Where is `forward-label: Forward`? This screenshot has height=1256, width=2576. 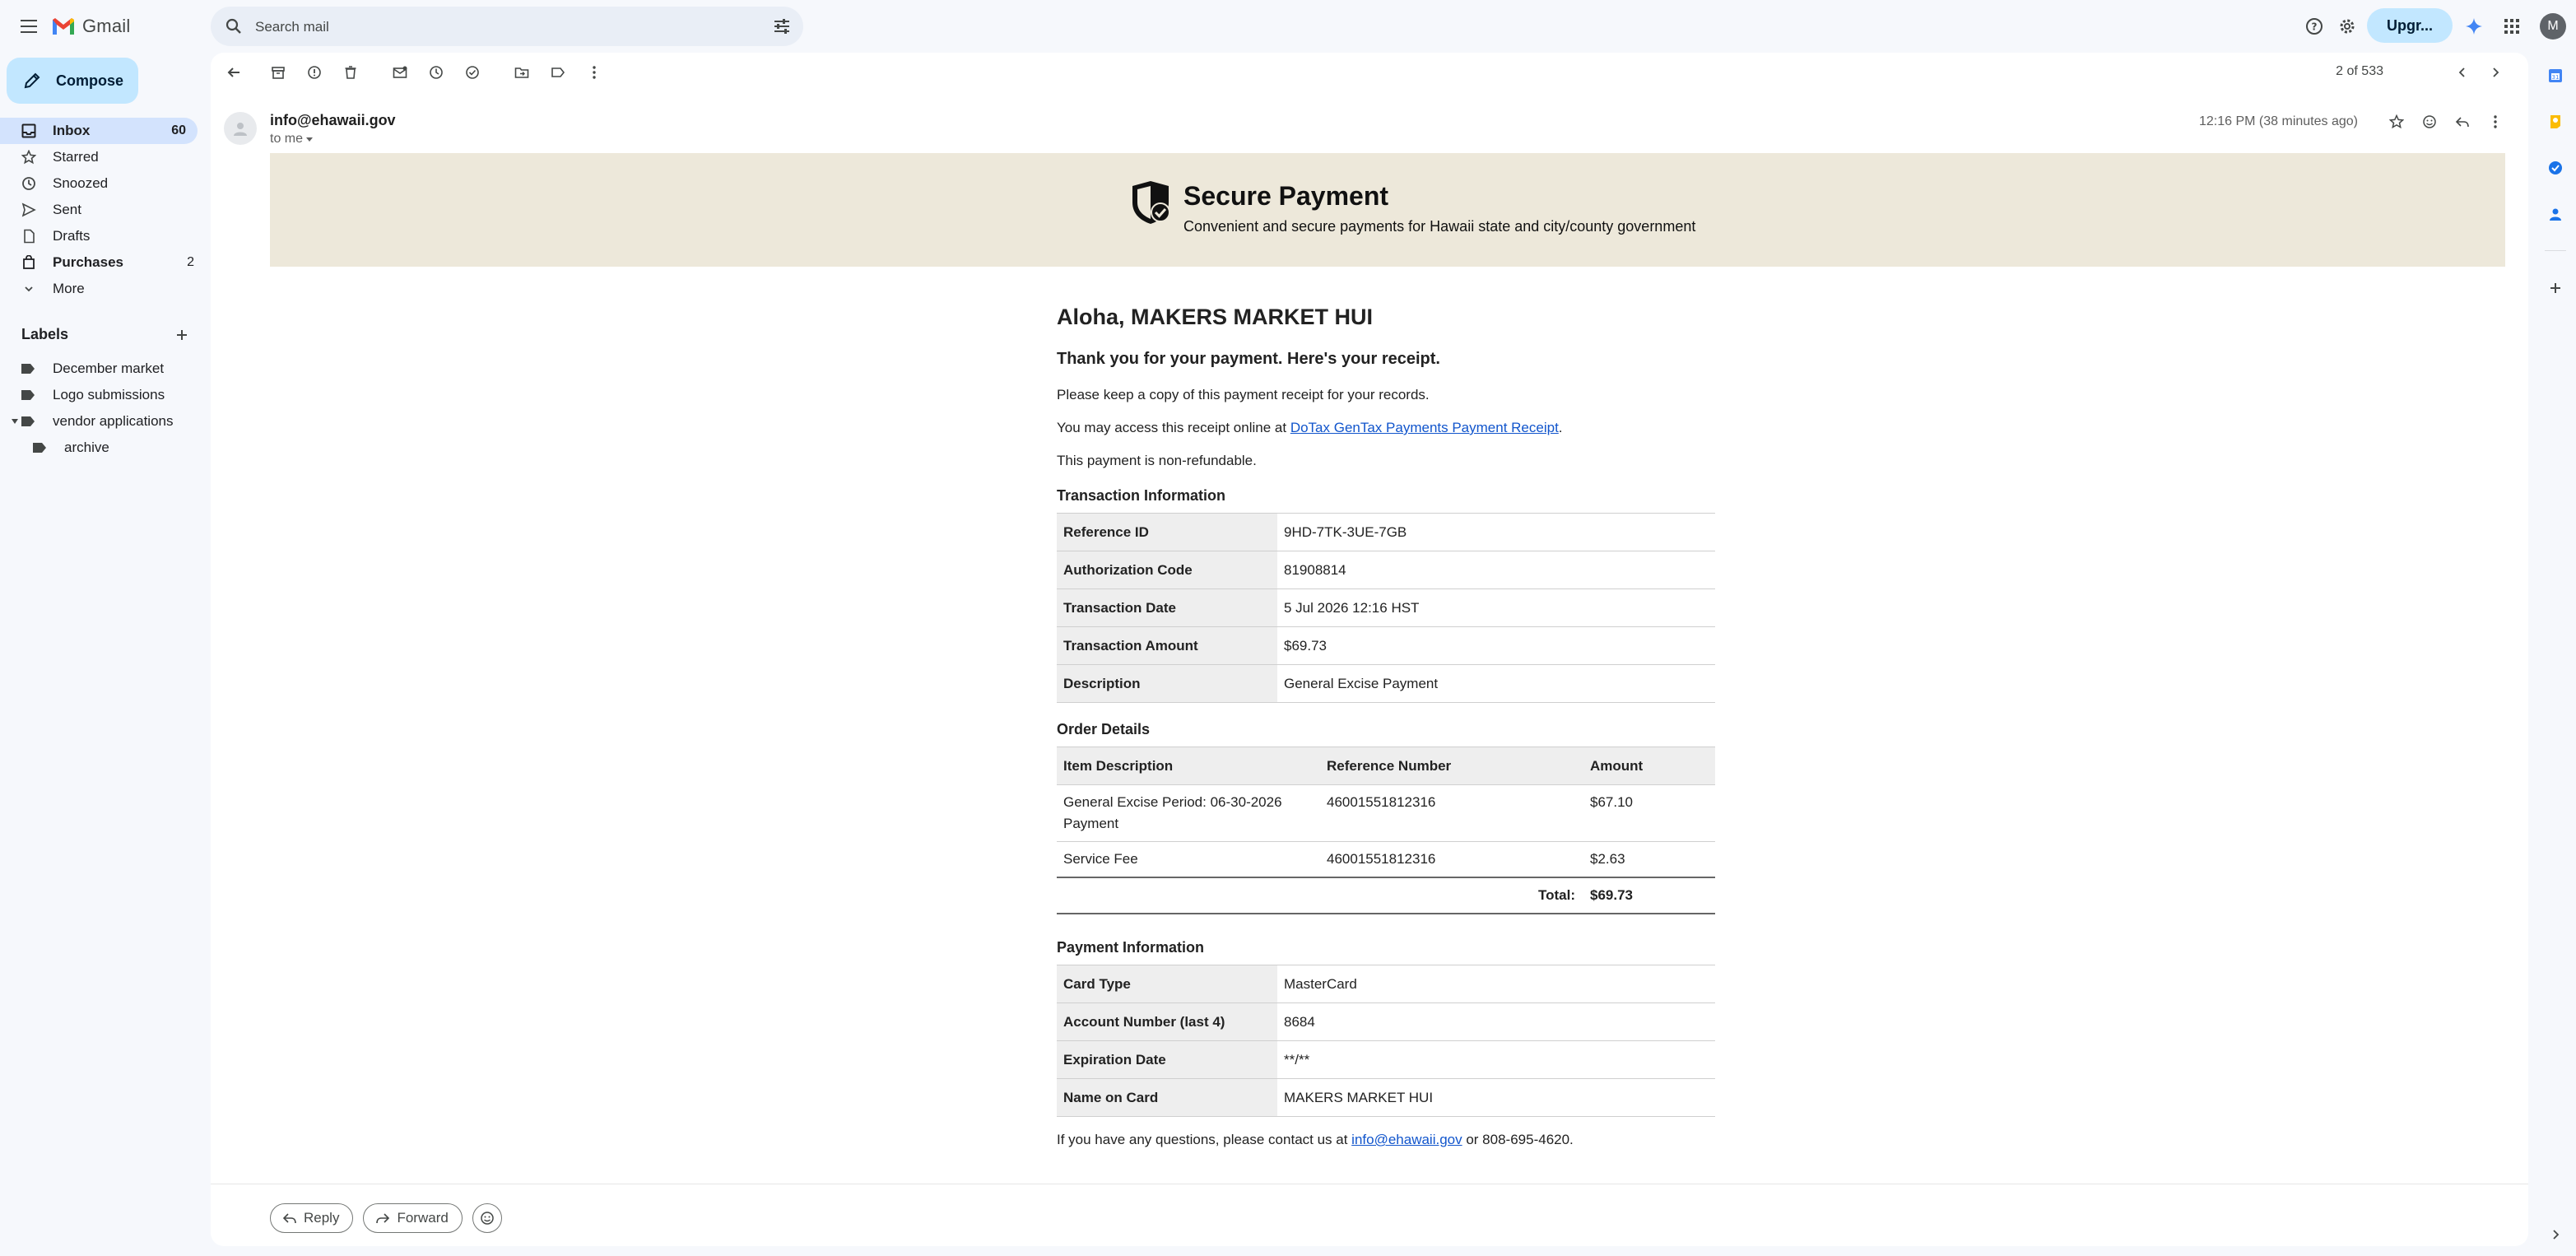
forward-label: Forward is located at coordinates (423, 1218).